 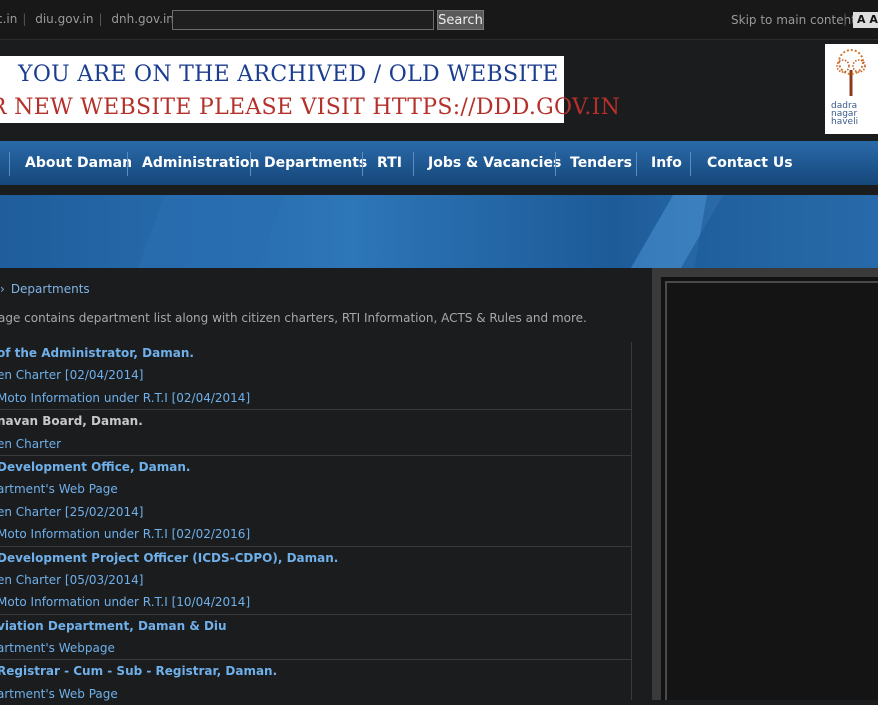 I want to click on dnh-logo: dadra nagar haveli, so click(x=851, y=89).